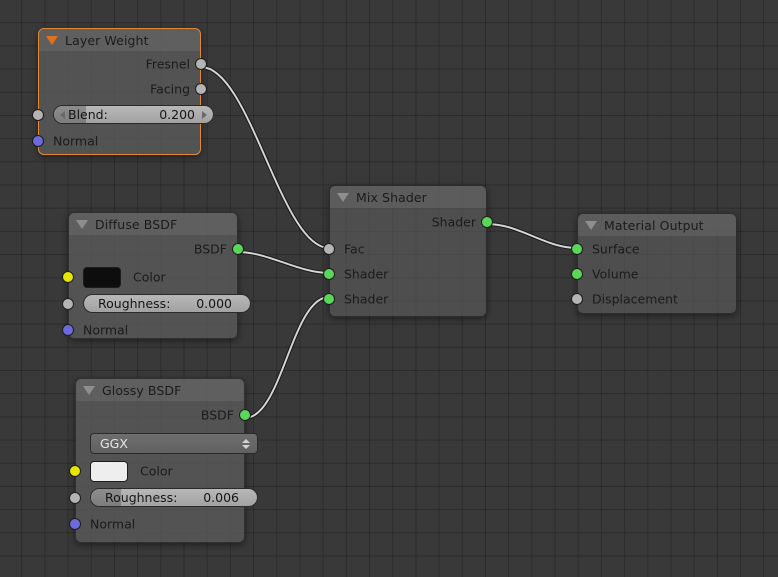 This screenshot has height=577, width=778. What do you see at coordinates (635, 298) in the screenshot?
I see `input-label-displacement: Displacement` at bounding box center [635, 298].